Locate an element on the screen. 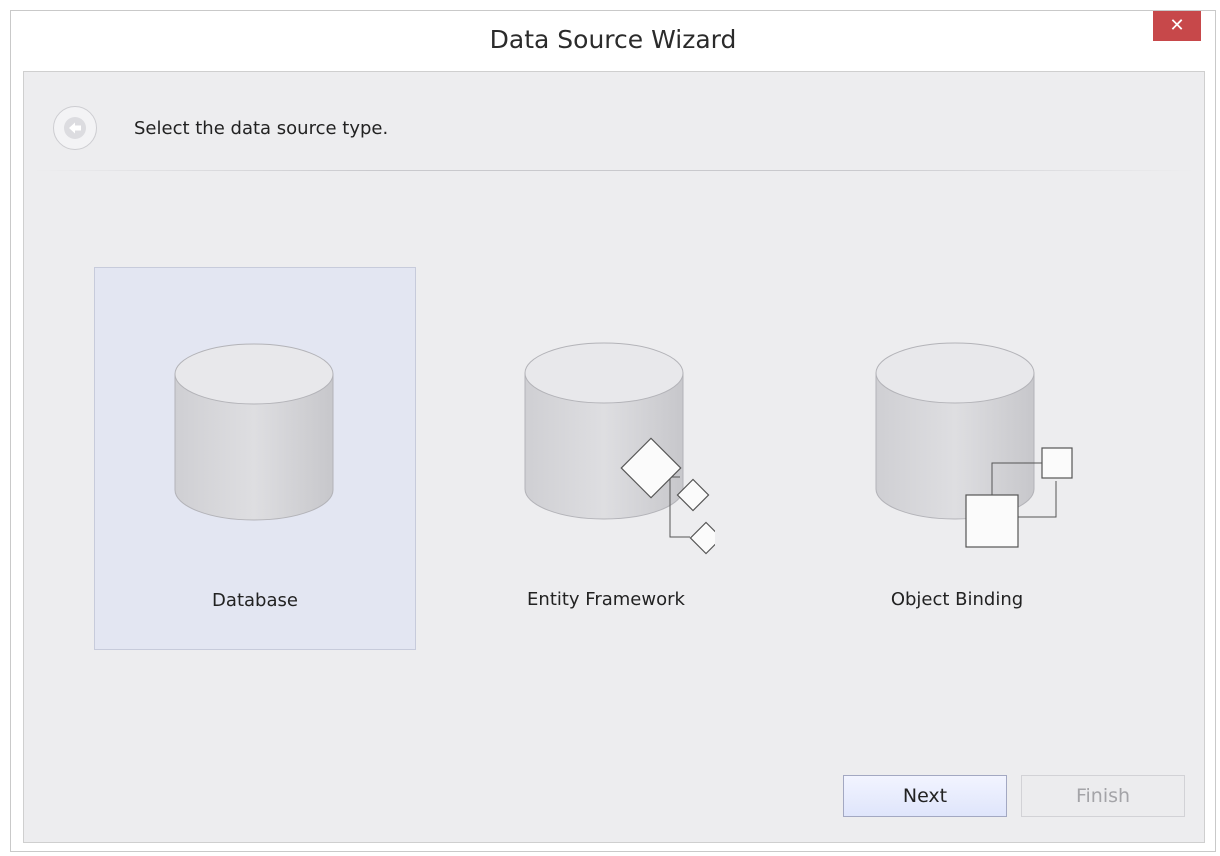  close-icon: ✕ is located at coordinates (1177, 25).